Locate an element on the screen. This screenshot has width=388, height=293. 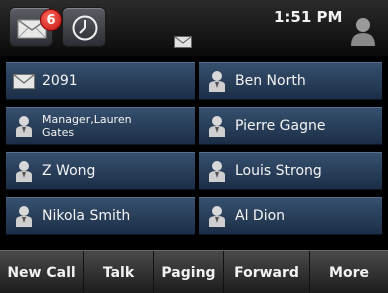
user-icon is located at coordinates (363, 31).